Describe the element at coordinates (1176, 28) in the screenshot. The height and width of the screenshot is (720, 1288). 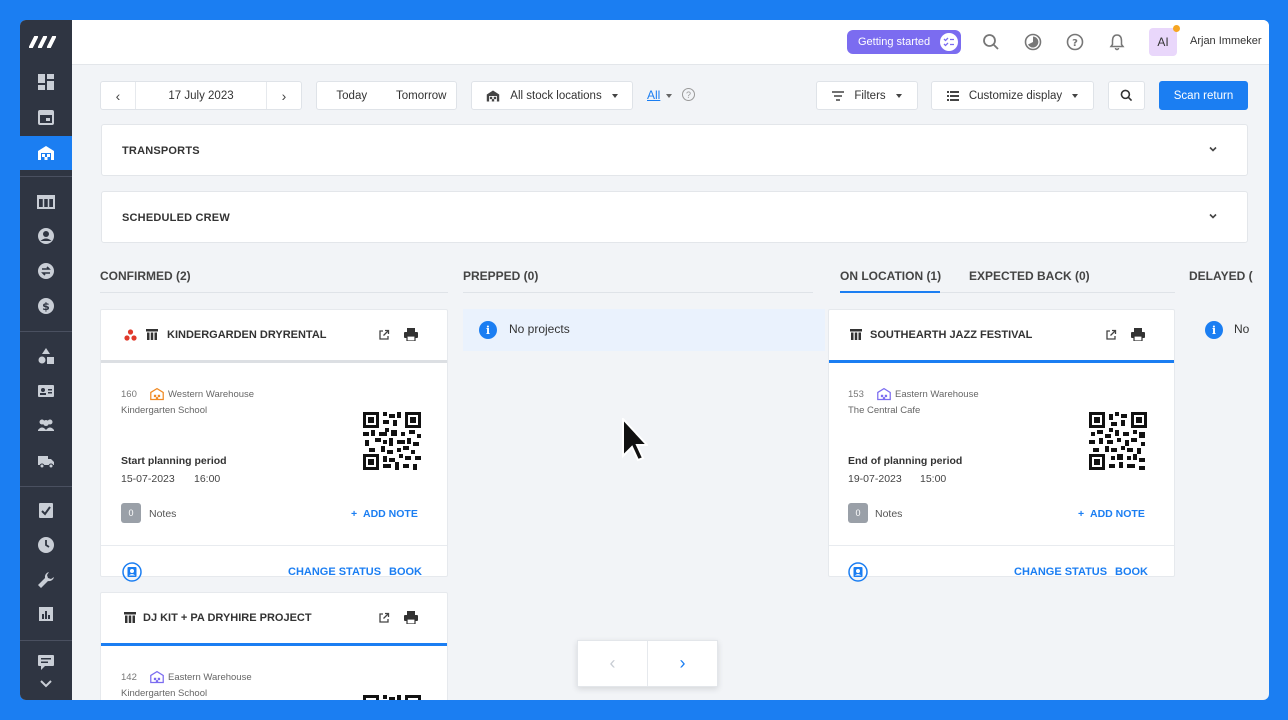
I see `notification-dot` at that location.